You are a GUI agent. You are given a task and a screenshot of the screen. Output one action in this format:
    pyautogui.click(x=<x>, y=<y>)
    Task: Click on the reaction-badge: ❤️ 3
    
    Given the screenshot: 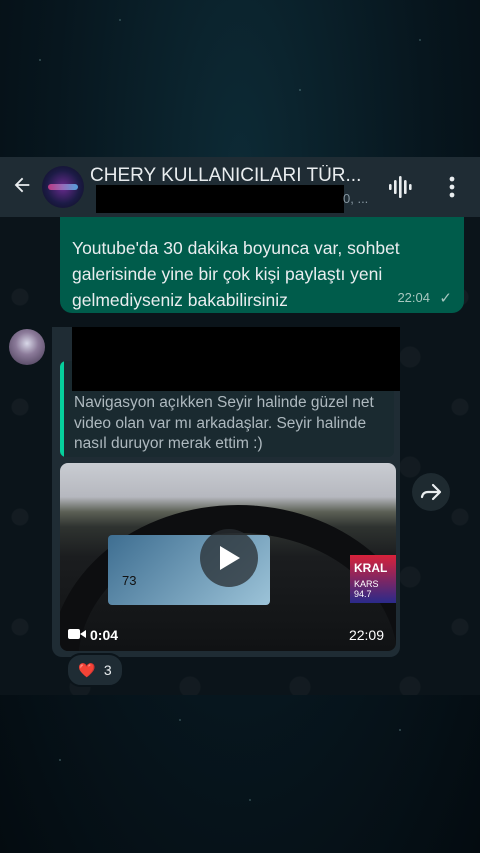 What is the action you would take?
    pyautogui.click(x=95, y=670)
    